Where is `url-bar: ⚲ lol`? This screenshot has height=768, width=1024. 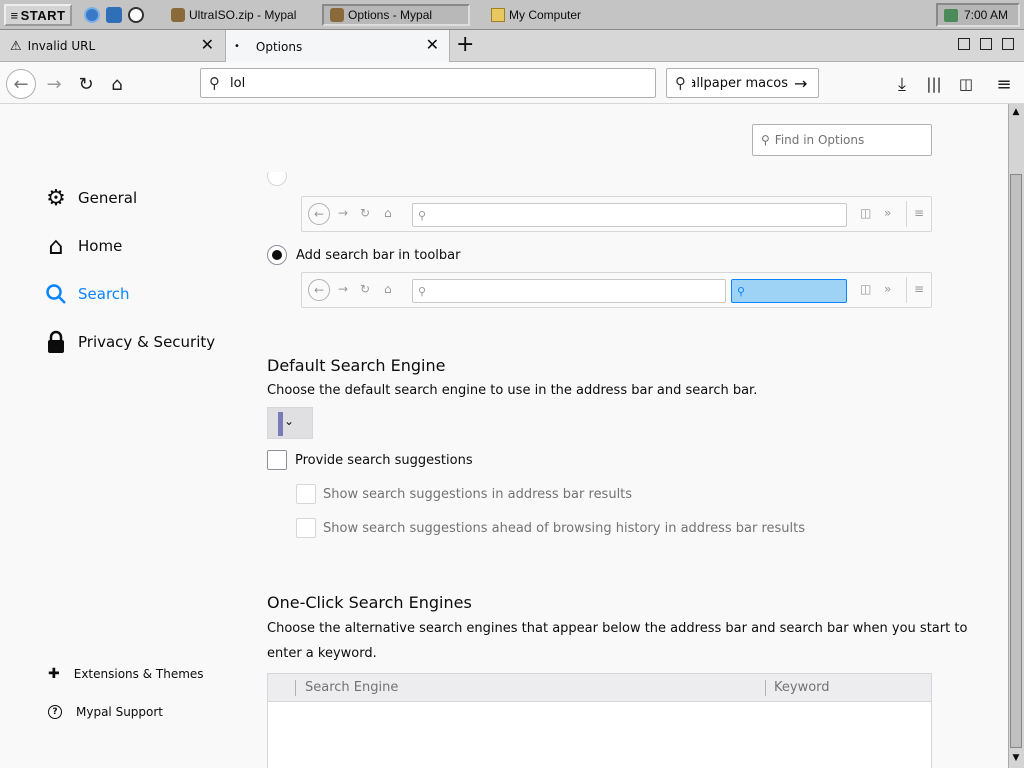 url-bar: ⚲ lol is located at coordinates (428, 83).